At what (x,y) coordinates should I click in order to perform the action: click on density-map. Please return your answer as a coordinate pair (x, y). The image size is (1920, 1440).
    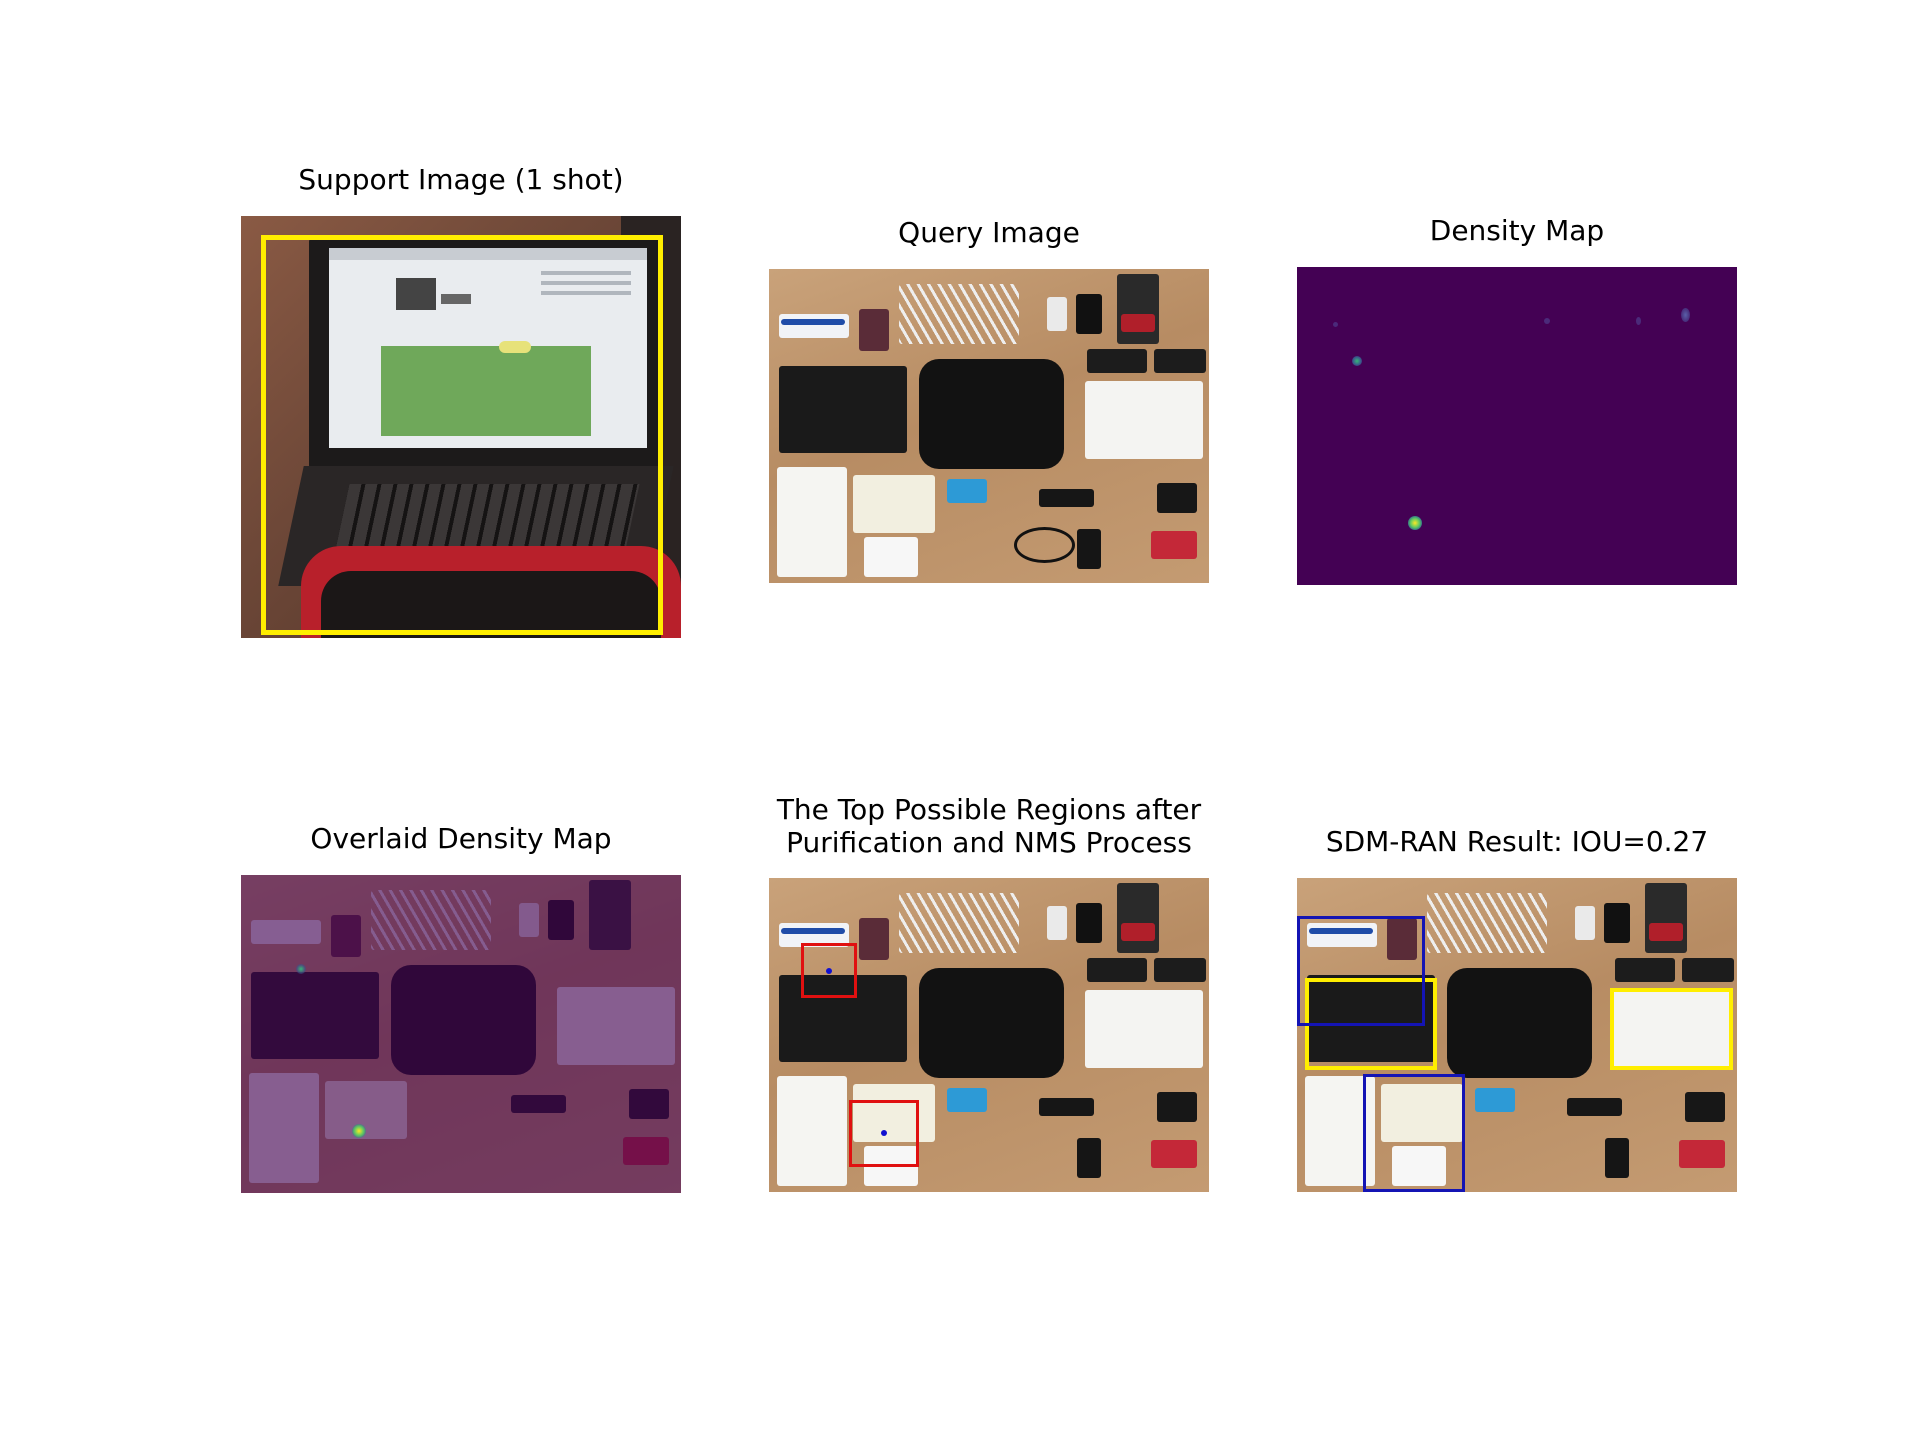
    Looking at the image, I should click on (1517, 426).